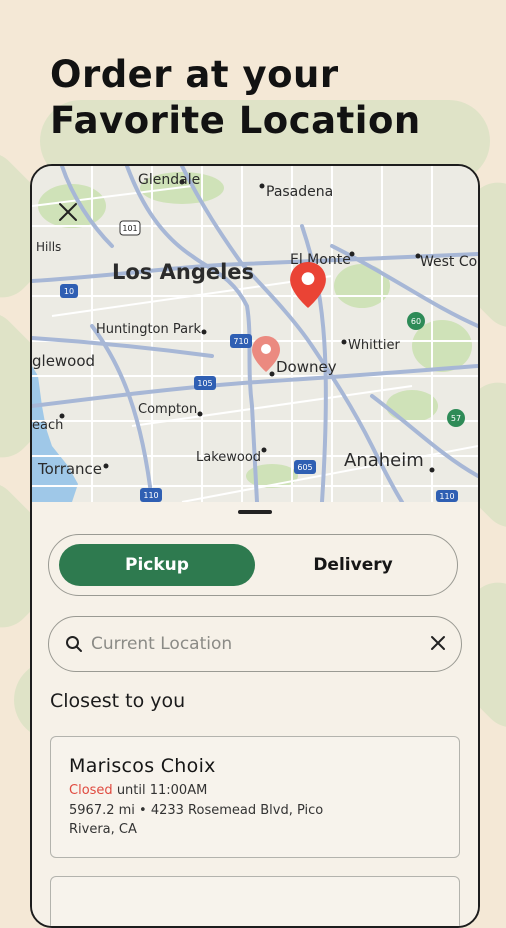  Describe the element at coordinates (74, 644) in the screenshot. I see `search-icon` at that location.